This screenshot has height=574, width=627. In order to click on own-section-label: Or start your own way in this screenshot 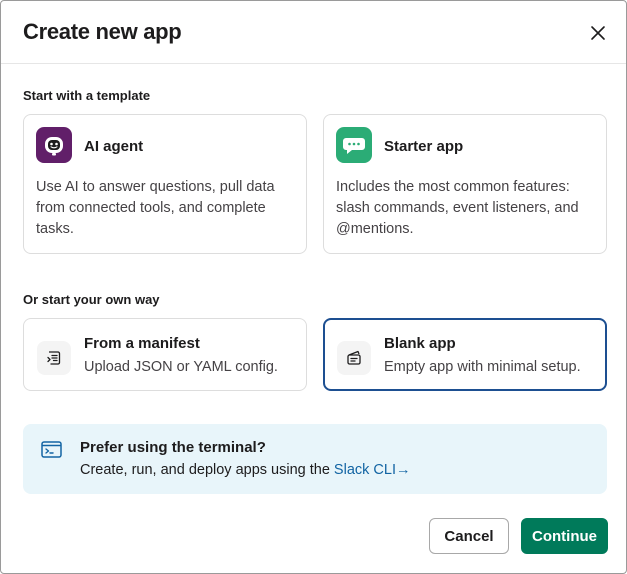, I will do `click(91, 299)`.